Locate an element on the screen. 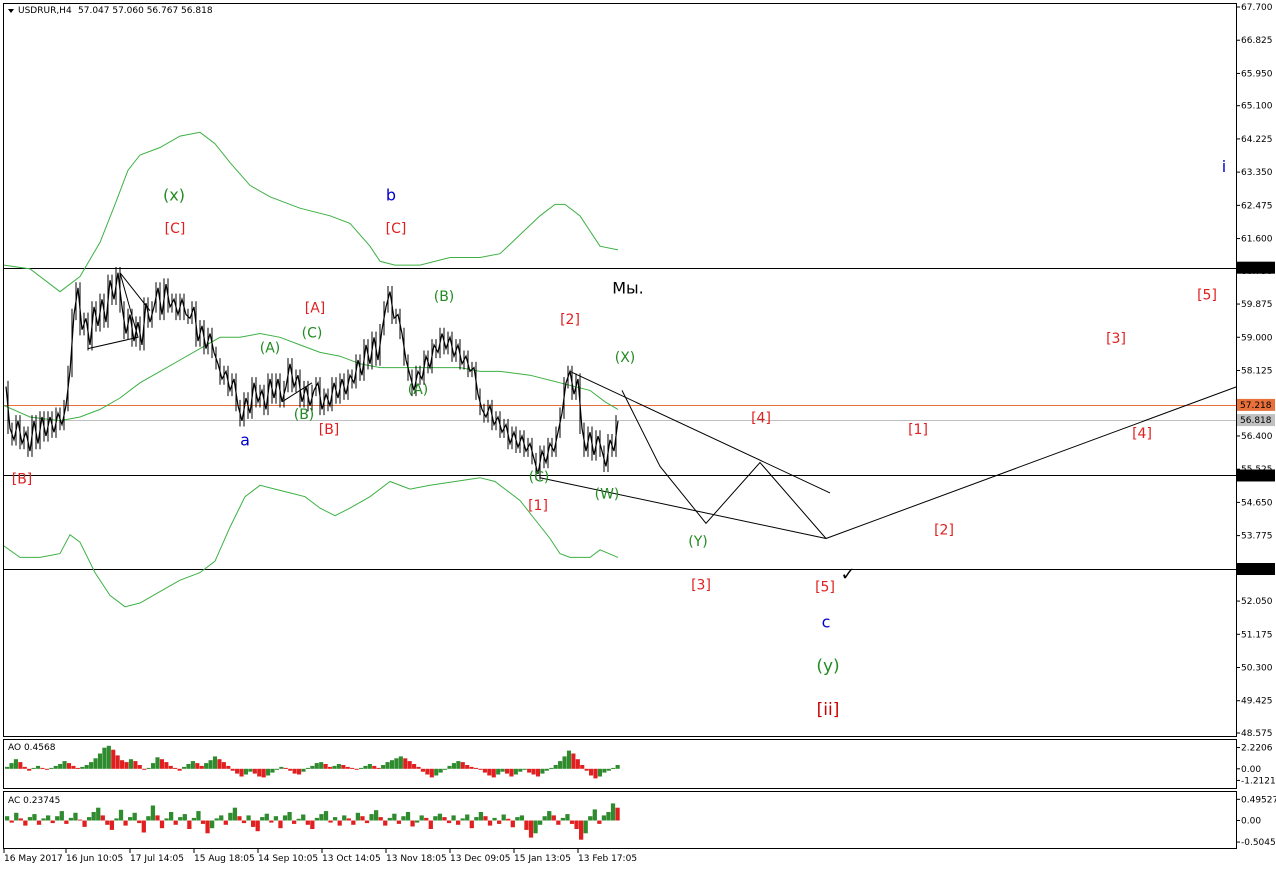 The width and height of the screenshot is (1276, 873). indicator-y-axis: 2.22060.00-1.21210.495270.00-0.50454 is located at coordinates (1256, 796).